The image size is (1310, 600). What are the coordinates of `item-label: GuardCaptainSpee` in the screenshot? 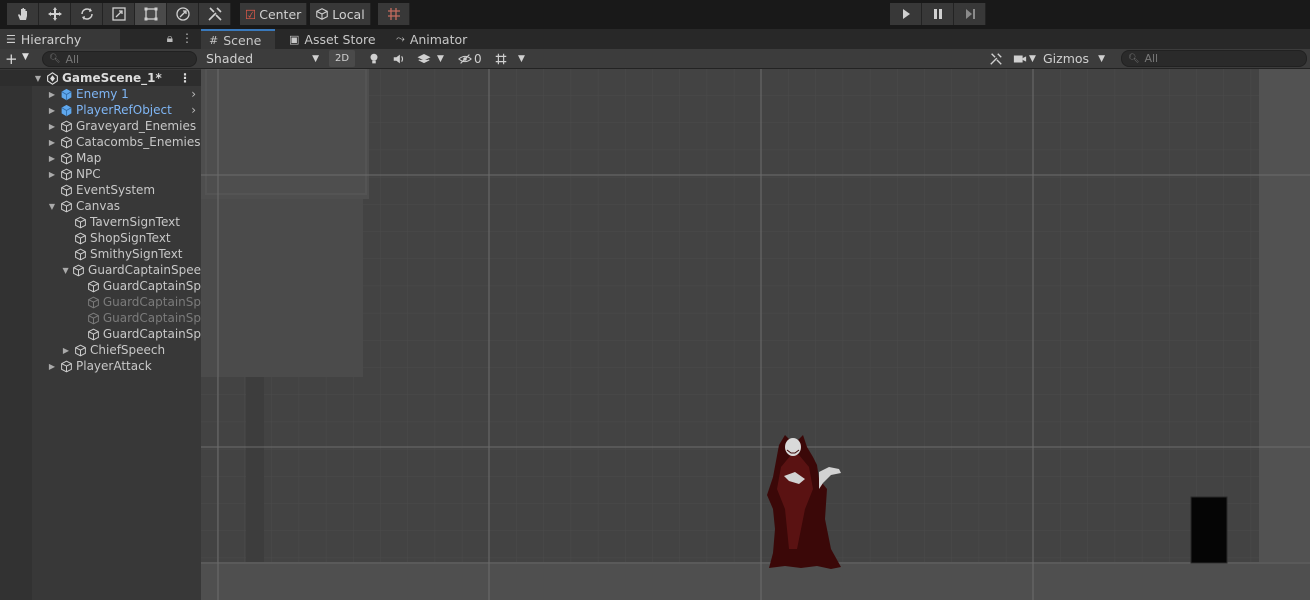 It's located at (144, 270).